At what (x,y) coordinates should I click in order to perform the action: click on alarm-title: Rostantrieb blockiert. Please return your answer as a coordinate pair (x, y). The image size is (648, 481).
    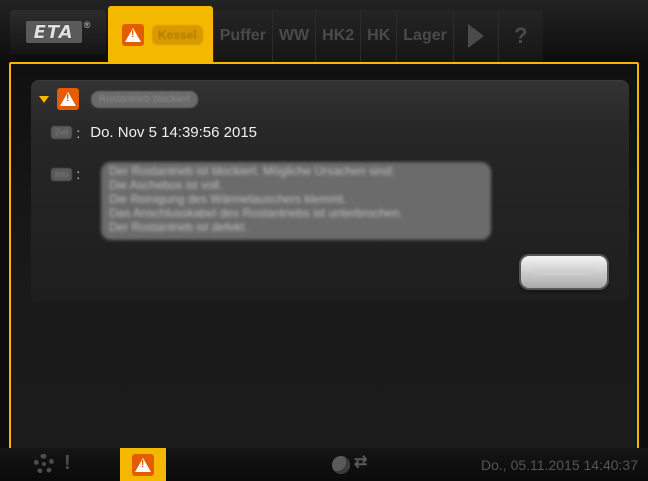
    Looking at the image, I should click on (145, 99).